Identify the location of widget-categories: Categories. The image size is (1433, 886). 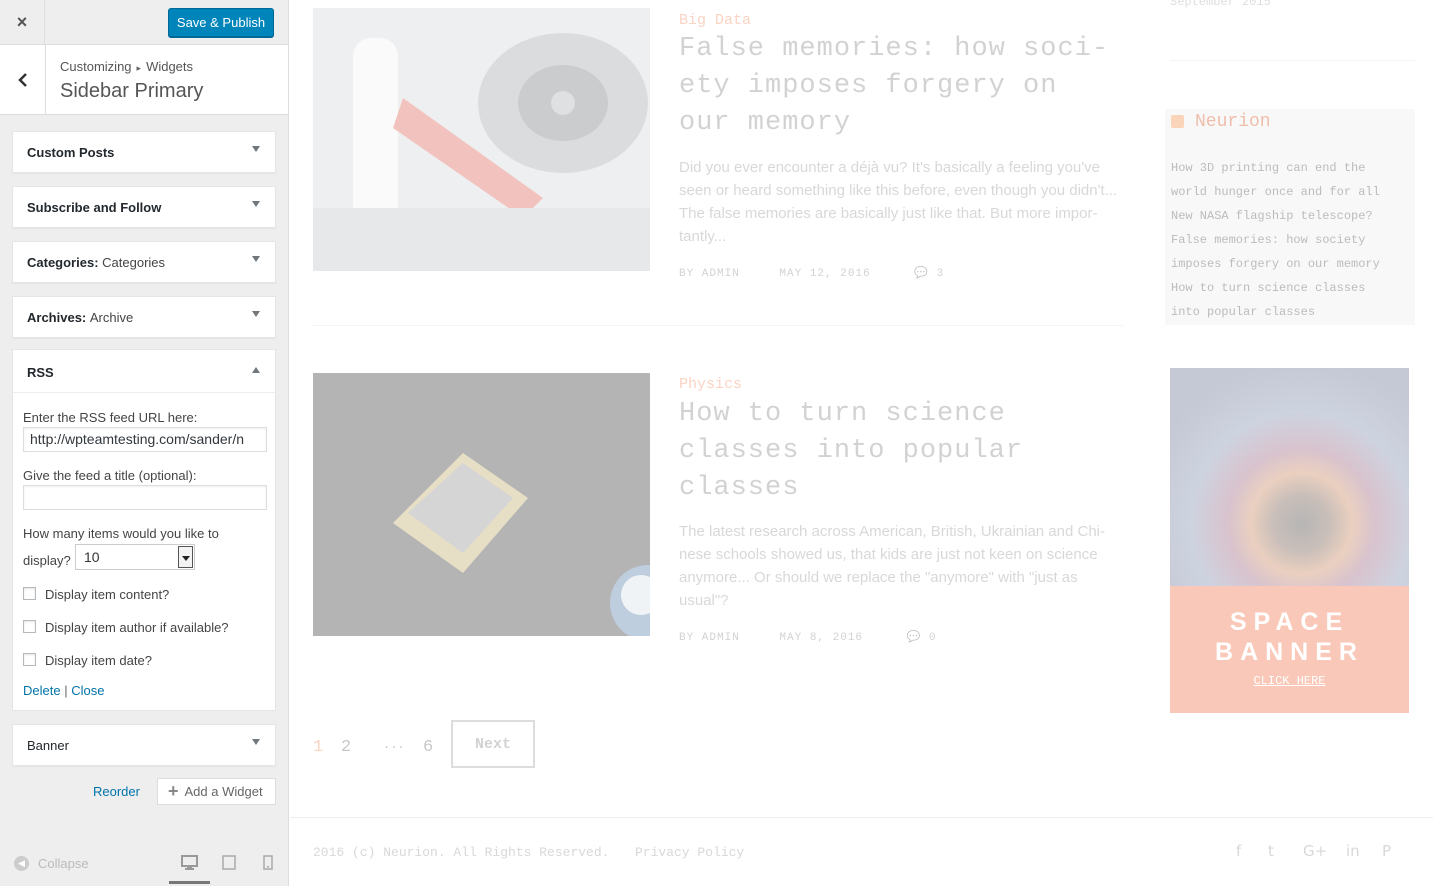
(144, 262).